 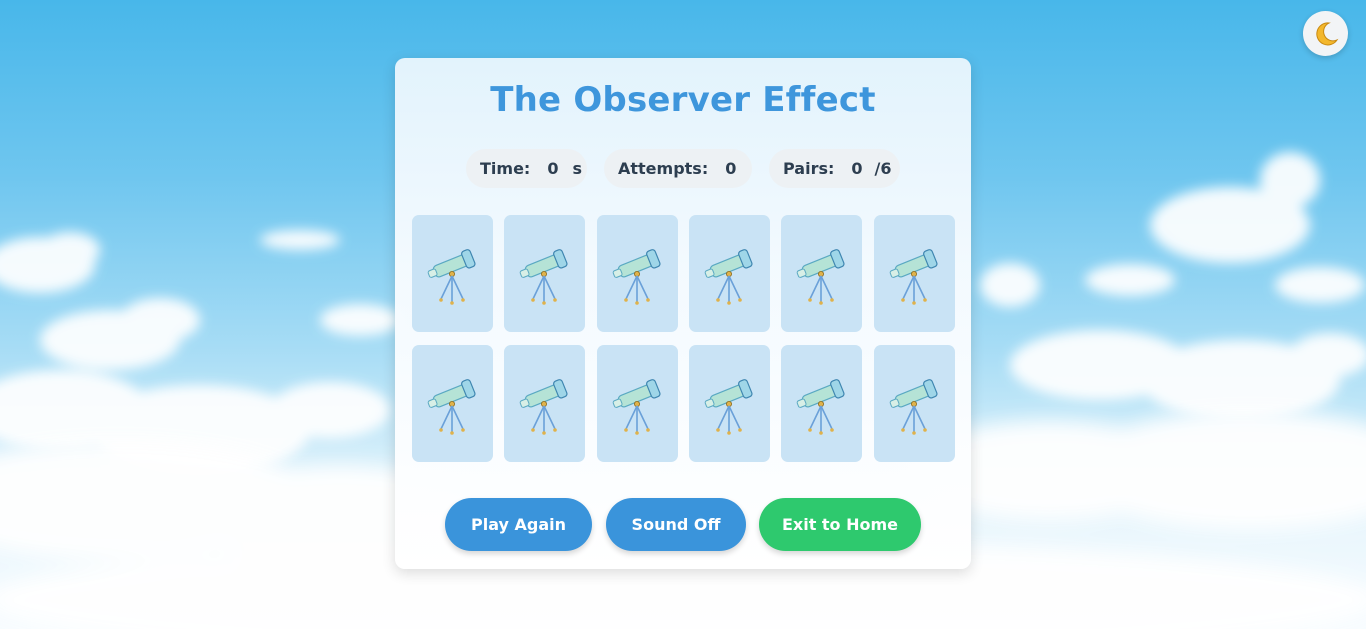 I want to click on play-again-button: Play Again, so click(x=518, y=524).